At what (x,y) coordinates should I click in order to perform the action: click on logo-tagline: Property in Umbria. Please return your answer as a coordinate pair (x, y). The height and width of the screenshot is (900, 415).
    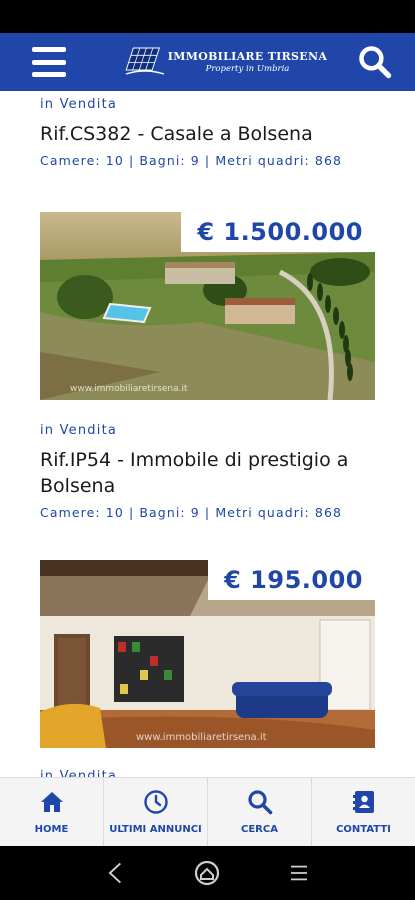
    Looking at the image, I should click on (247, 69).